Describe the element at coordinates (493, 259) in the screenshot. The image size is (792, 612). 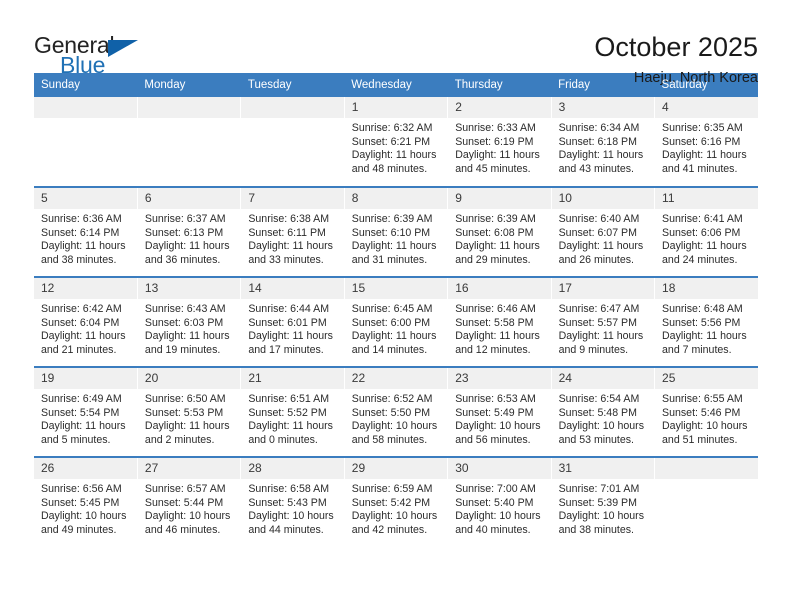
I see `day-info-line: and 29 minutes.` at that location.